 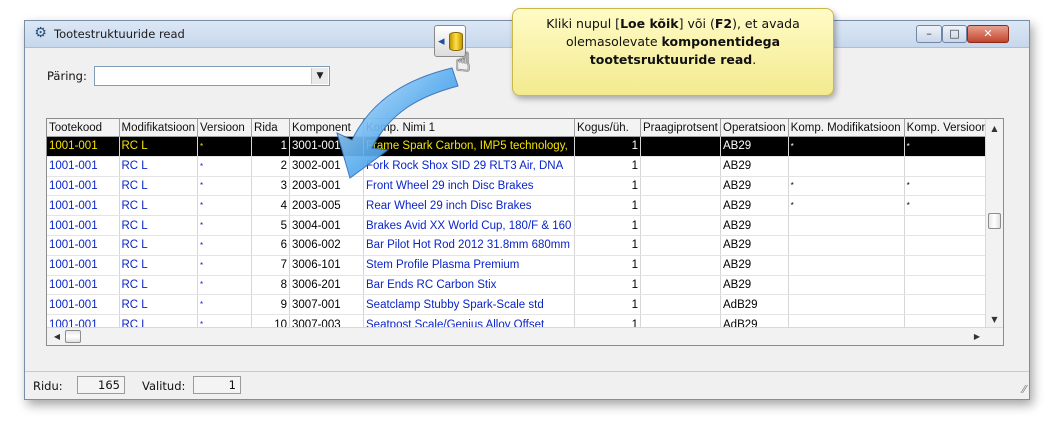 What do you see at coordinates (327, 285) in the screenshot?
I see `table-cell-komponent: 3006-201` at bounding box center [327, 285].